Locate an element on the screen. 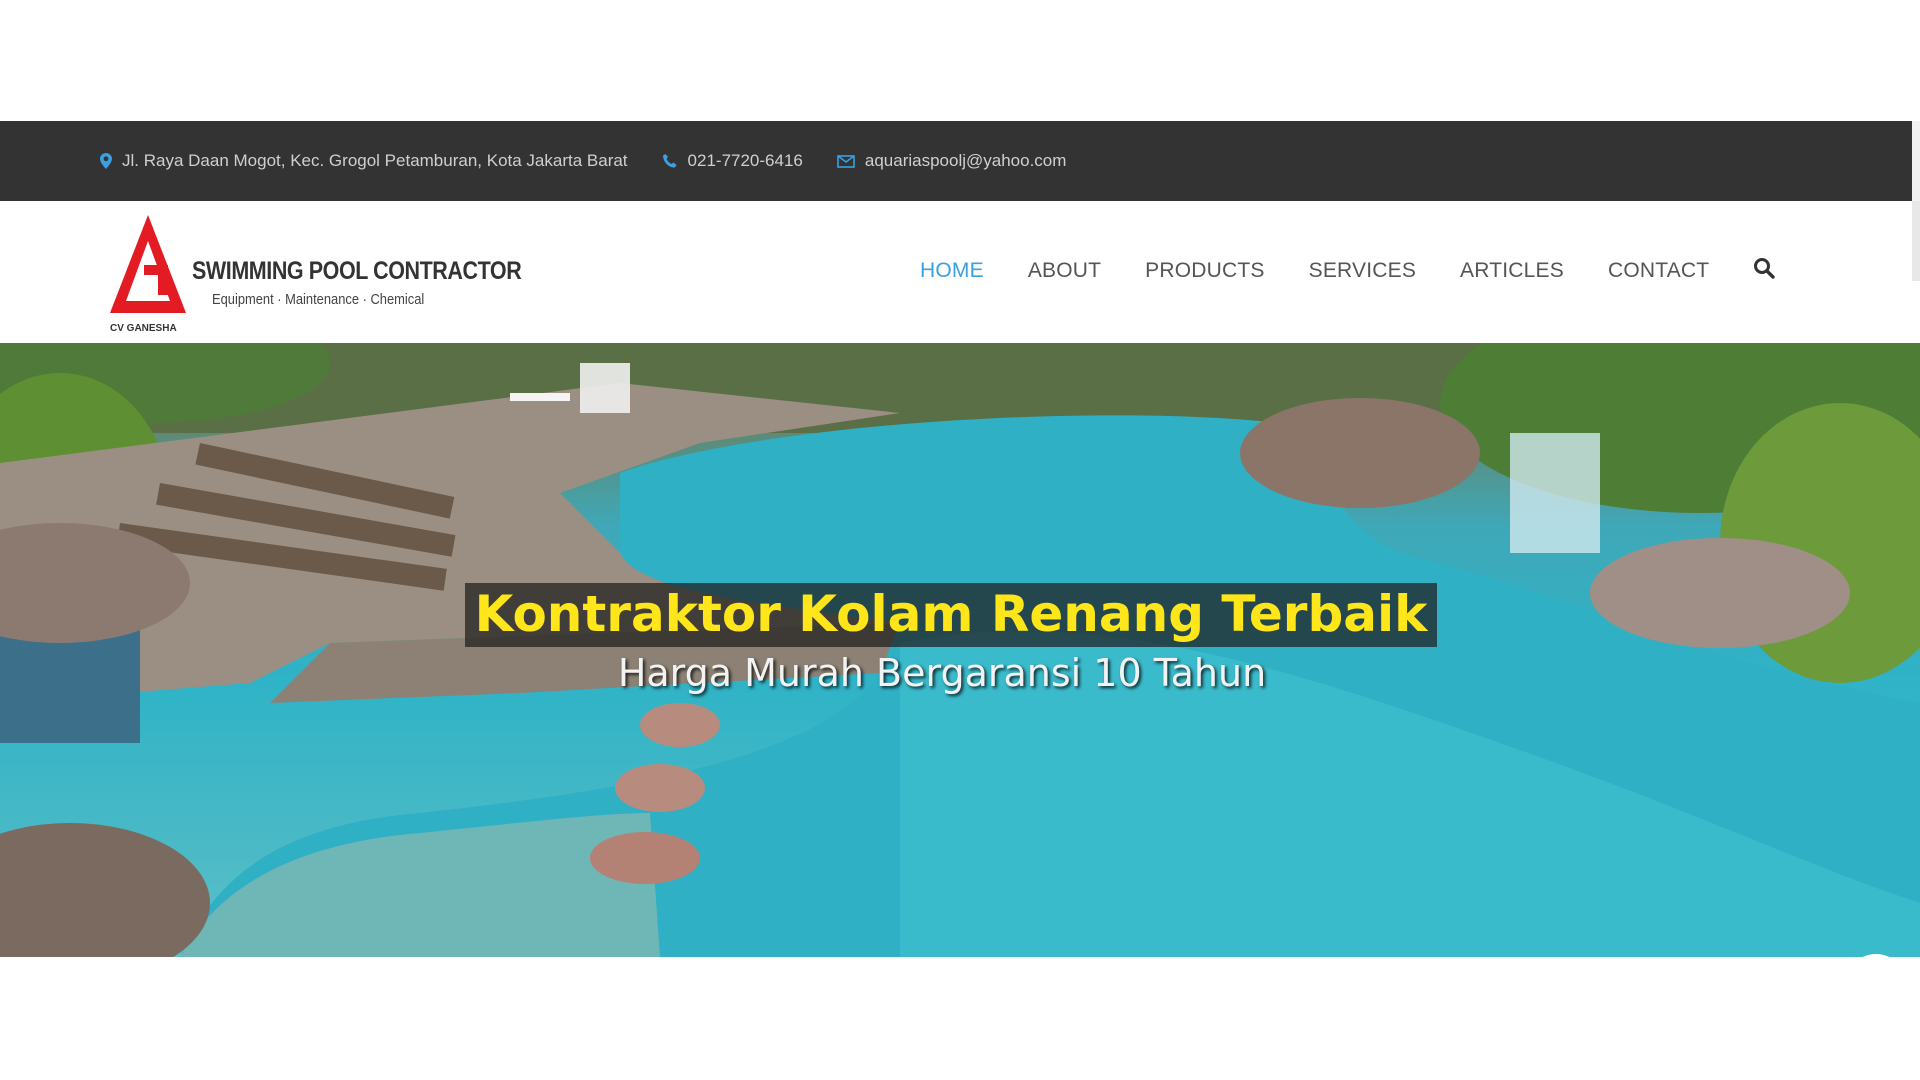 The height and width of the screenshot is (1080, 1920). search-icon is located at coordinates (1764, 268).